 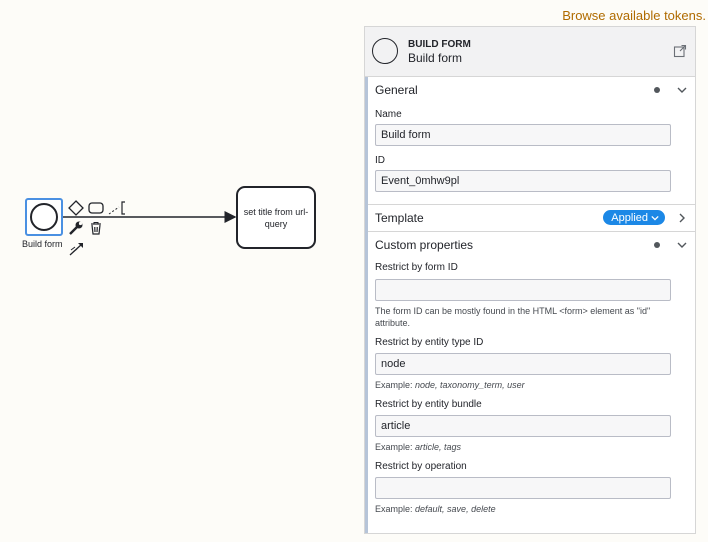 I want to click on group-custom-header: Custom properties, so click(x=531, y=245).